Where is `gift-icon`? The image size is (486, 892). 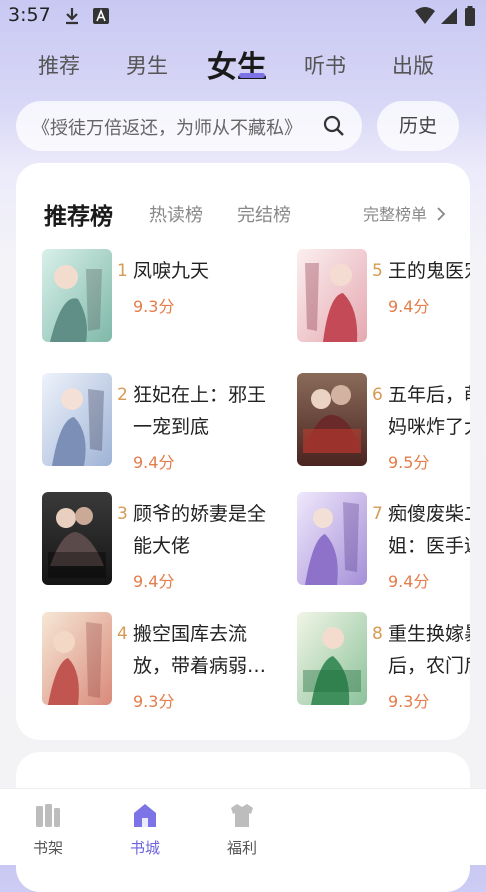 gift-icon is located at coordinates (242, 815).